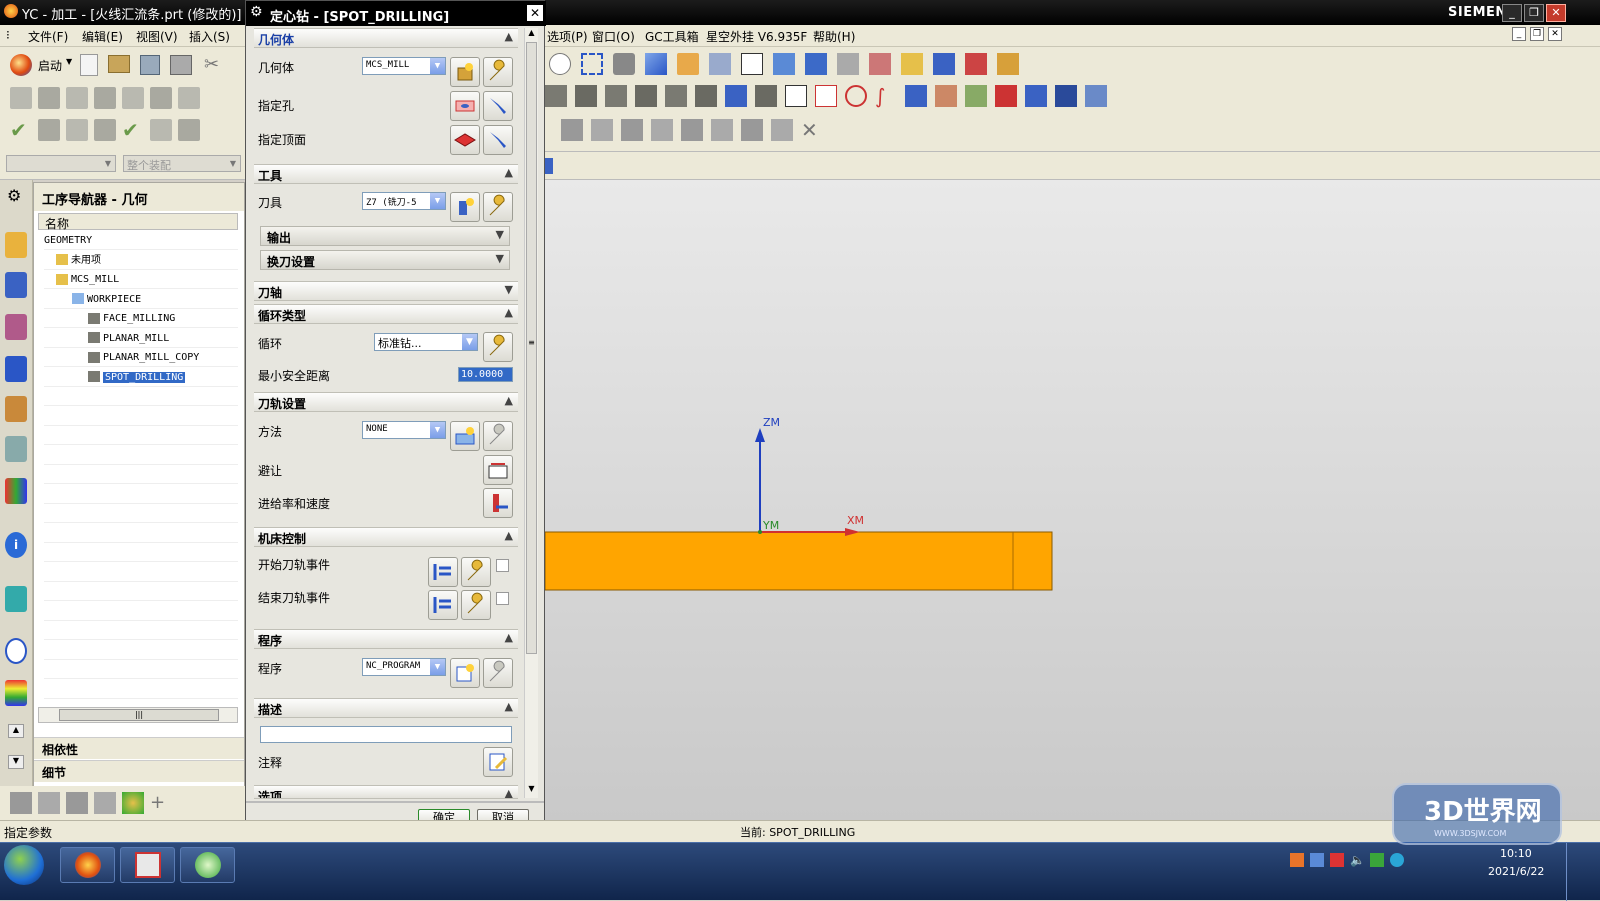 This screenshot has width=1600, height=901. I want to click on new-file-icon, so click(89, 65).